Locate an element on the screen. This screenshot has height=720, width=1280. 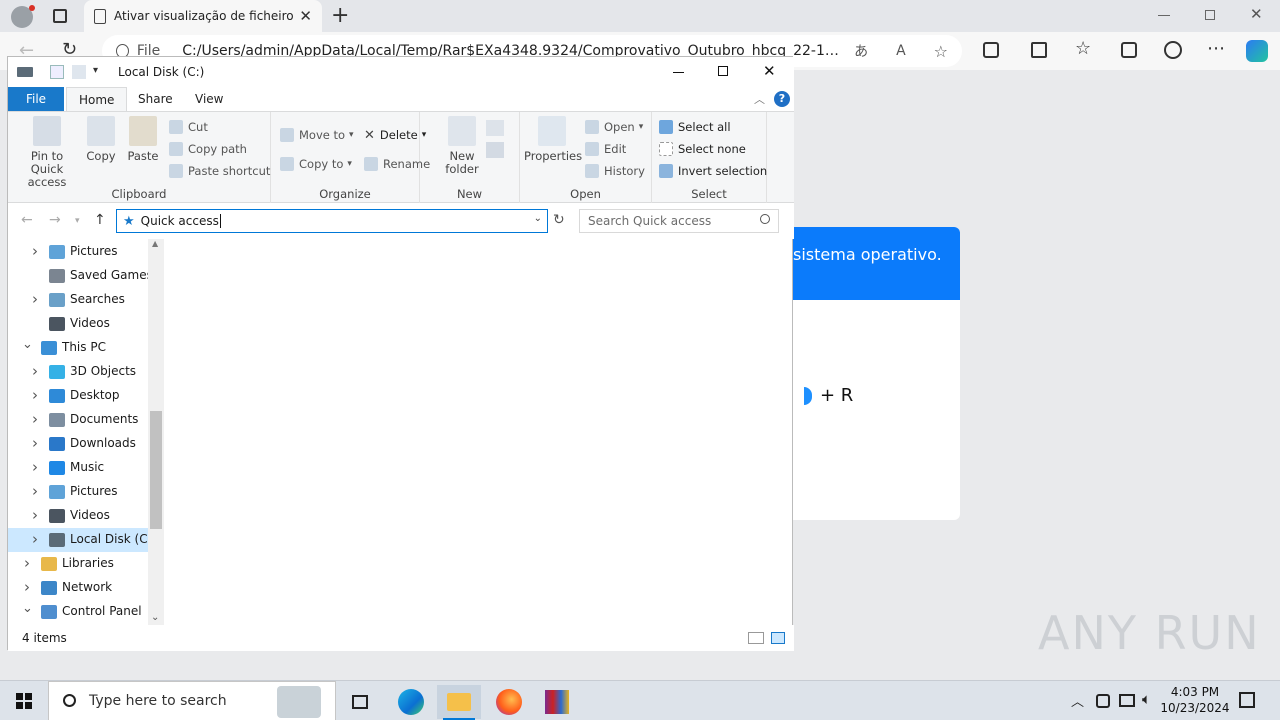
nav-tree-item: › Videos is located at coordinates (78, 516).